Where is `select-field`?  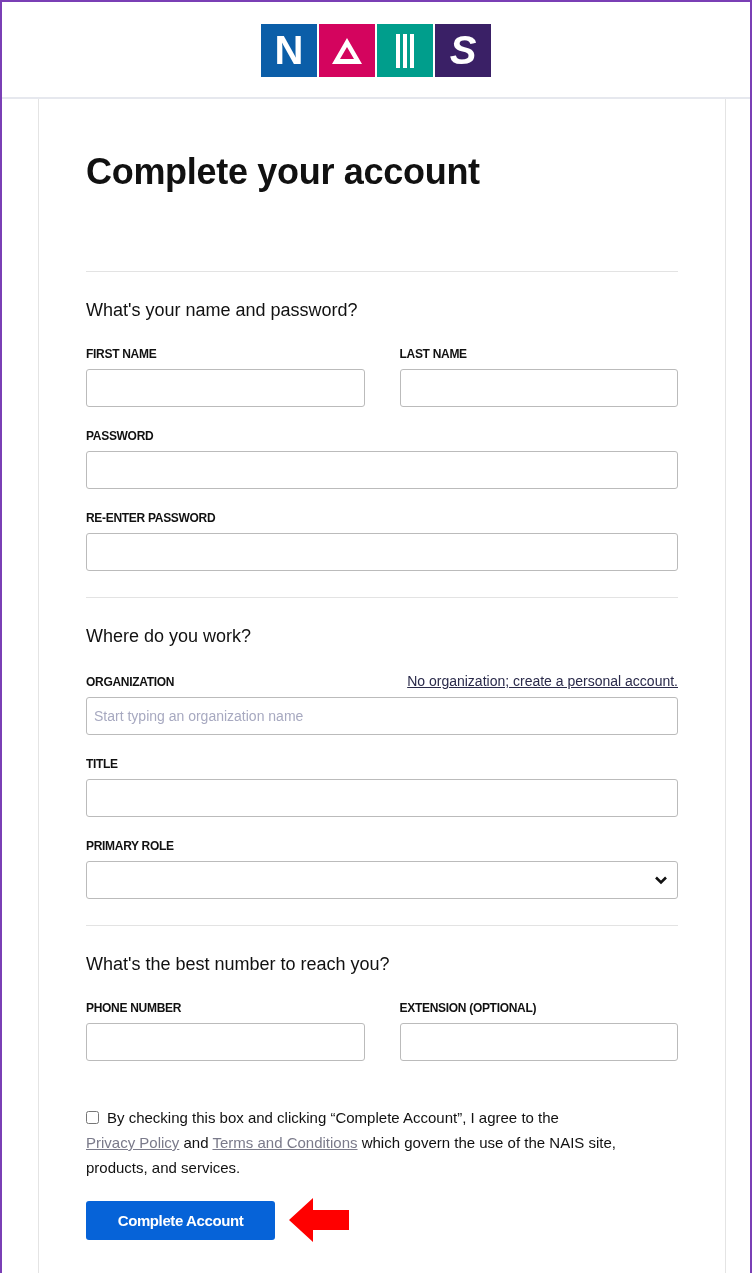
select-field is located at coordinates (382, 880).